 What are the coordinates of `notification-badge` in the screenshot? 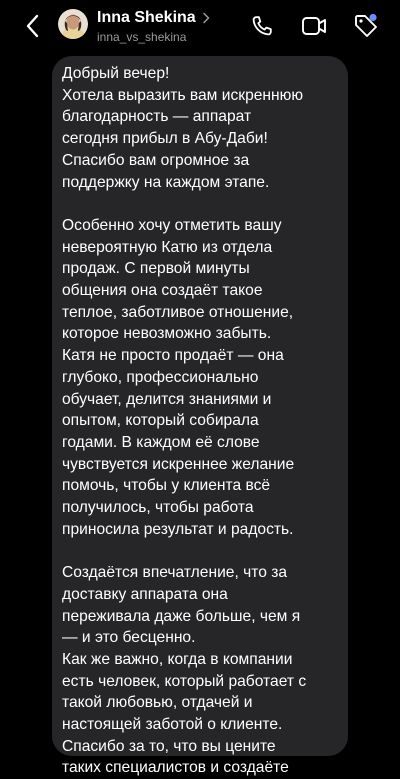 It's located at (373, 17).